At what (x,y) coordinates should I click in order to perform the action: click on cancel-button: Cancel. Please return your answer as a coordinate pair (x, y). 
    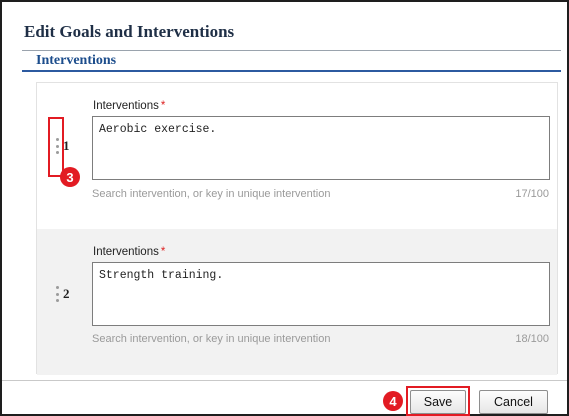
    Looking at the image, I should click on (513, 402).